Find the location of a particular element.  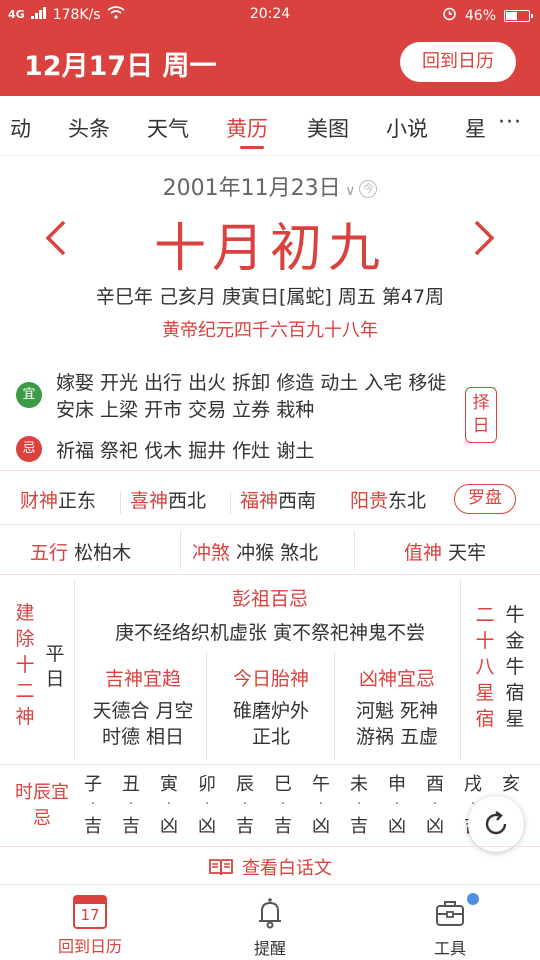

bottom-navigation: 17 回到日历 提醒 工具 is located at coordinates (270, 922).